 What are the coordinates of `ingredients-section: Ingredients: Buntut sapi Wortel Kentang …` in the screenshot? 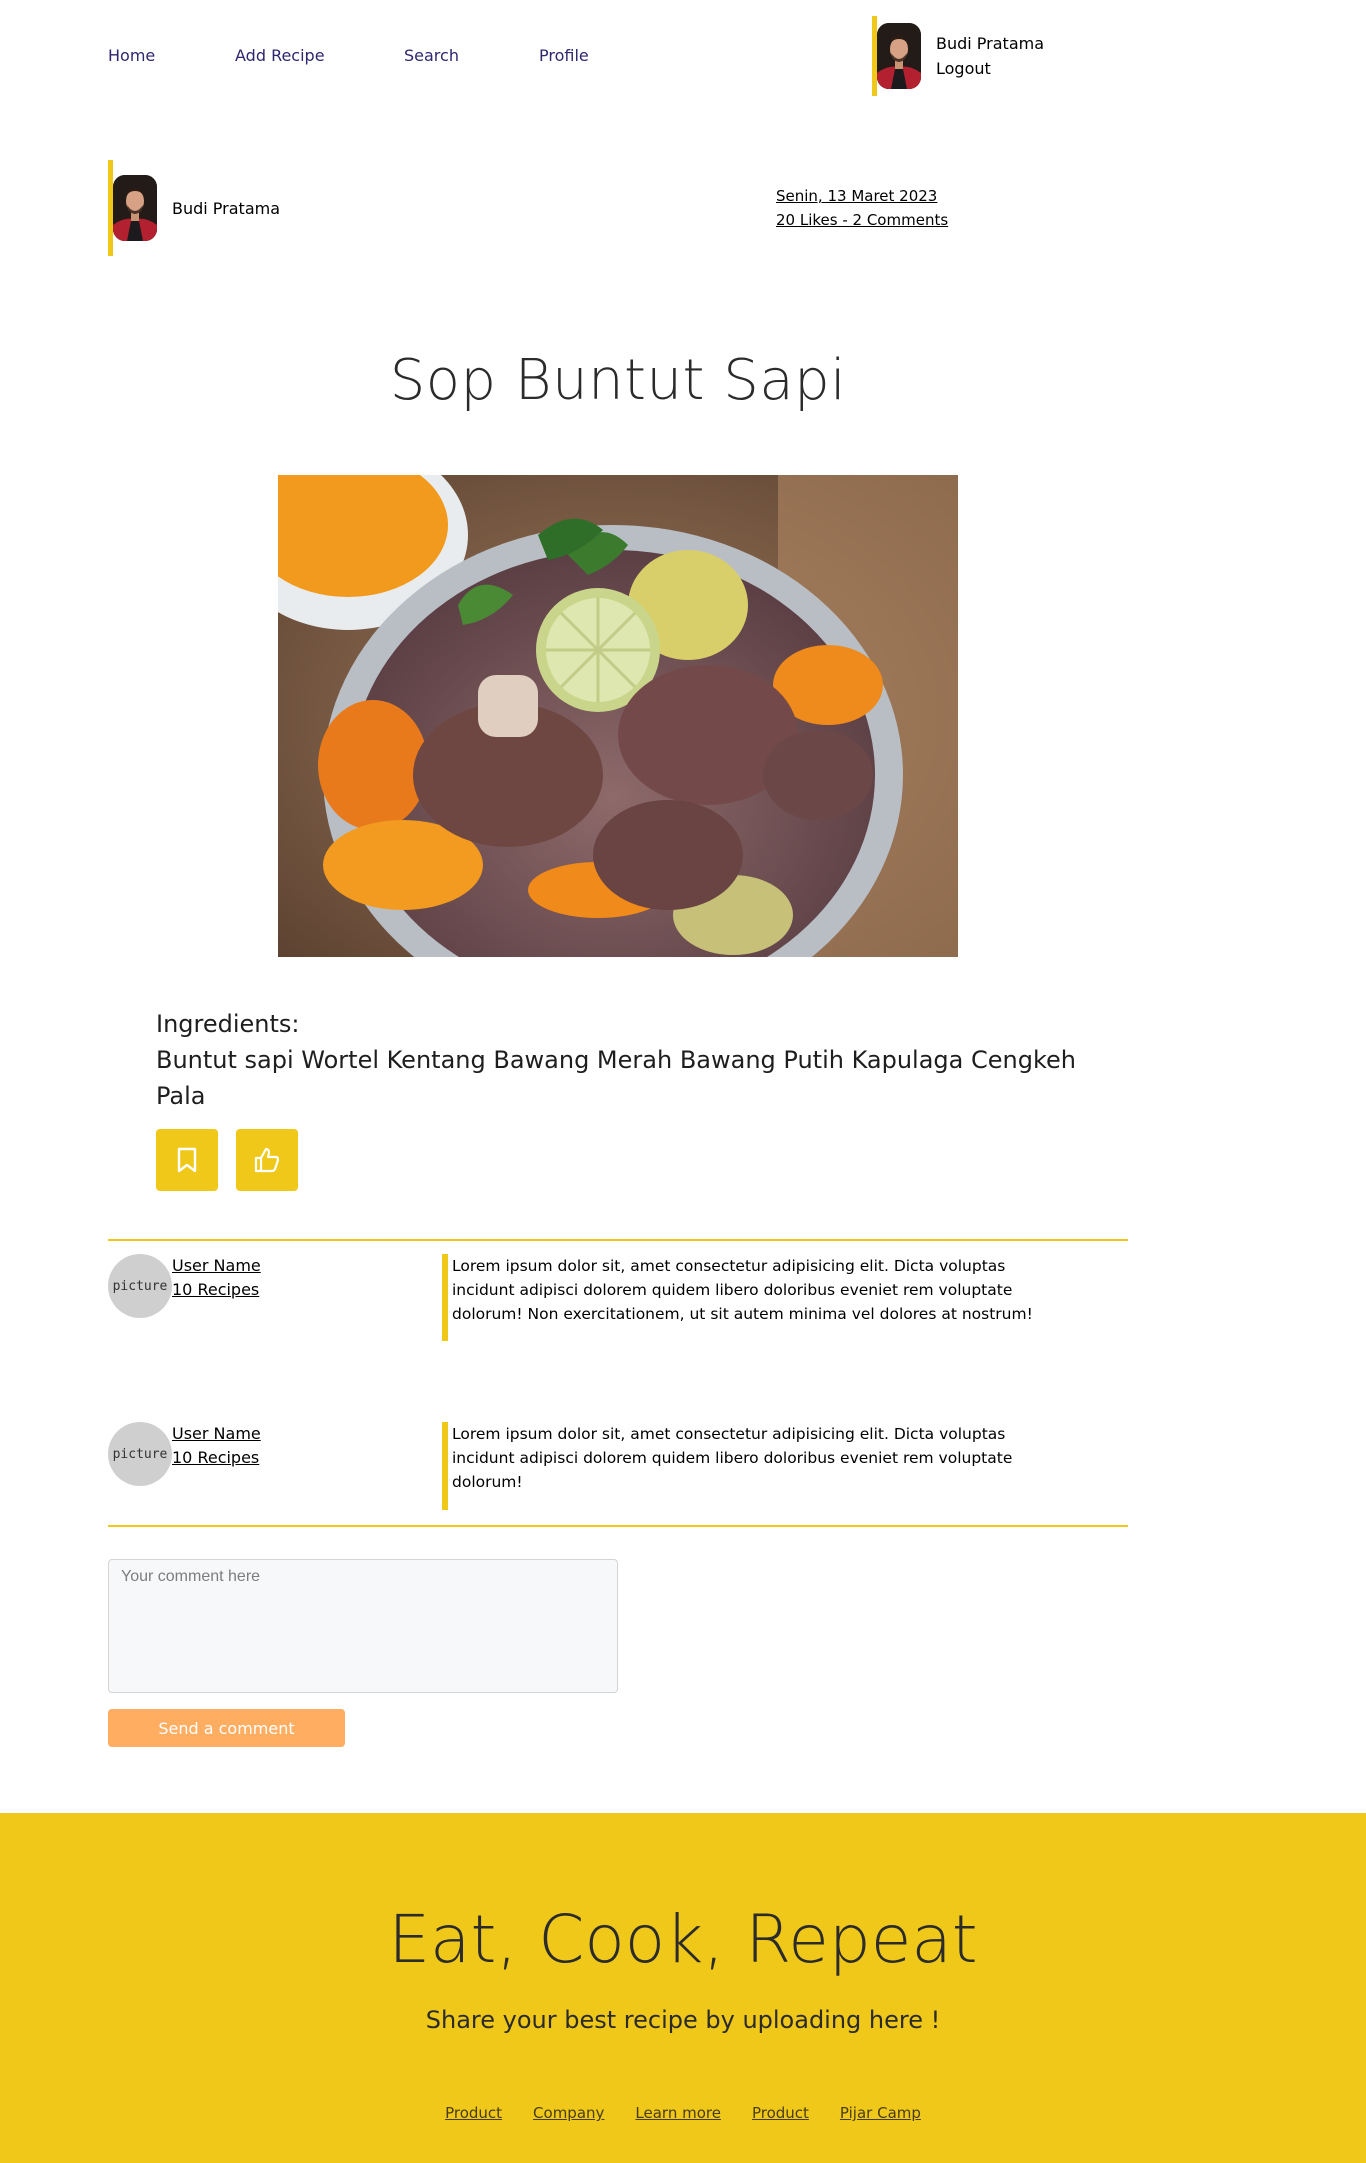 It's located at (636, 1060).